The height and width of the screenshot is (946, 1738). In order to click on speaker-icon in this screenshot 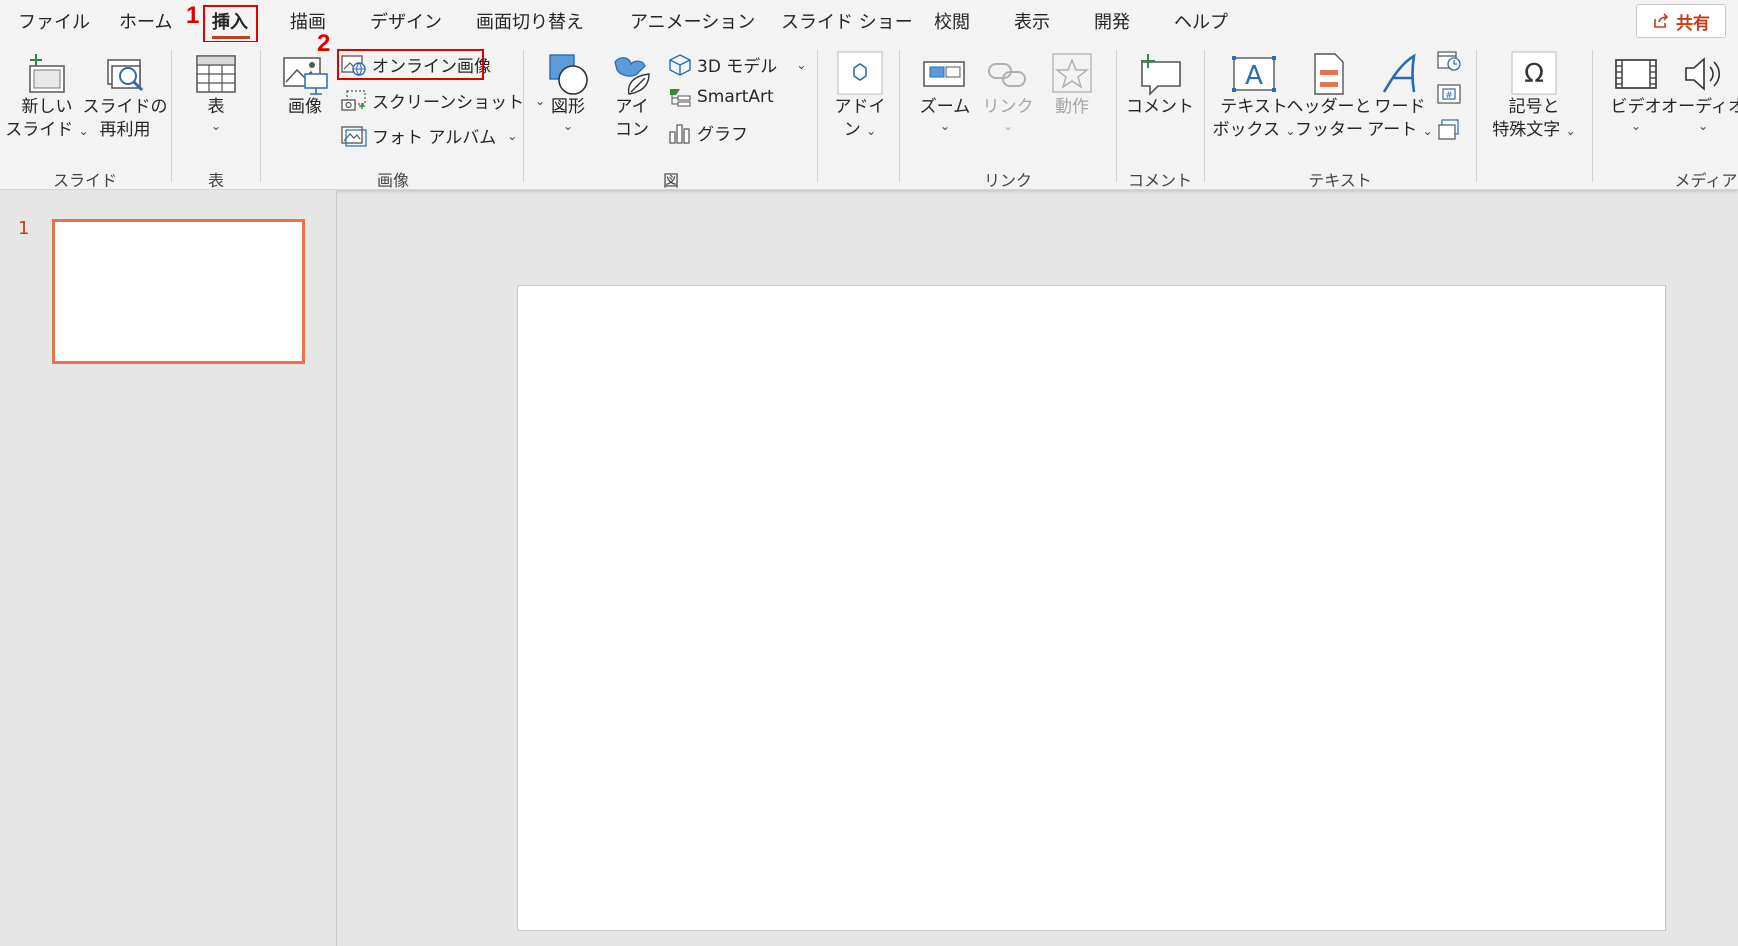, I will do `click(1703, 74)`.